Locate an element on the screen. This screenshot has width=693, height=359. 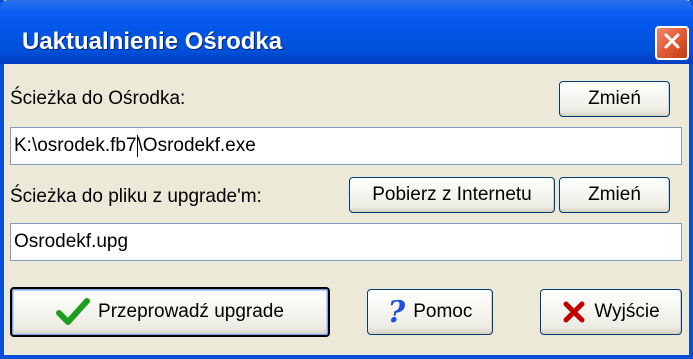
exit-label: Wyjście is located at coordinates (627, 311).